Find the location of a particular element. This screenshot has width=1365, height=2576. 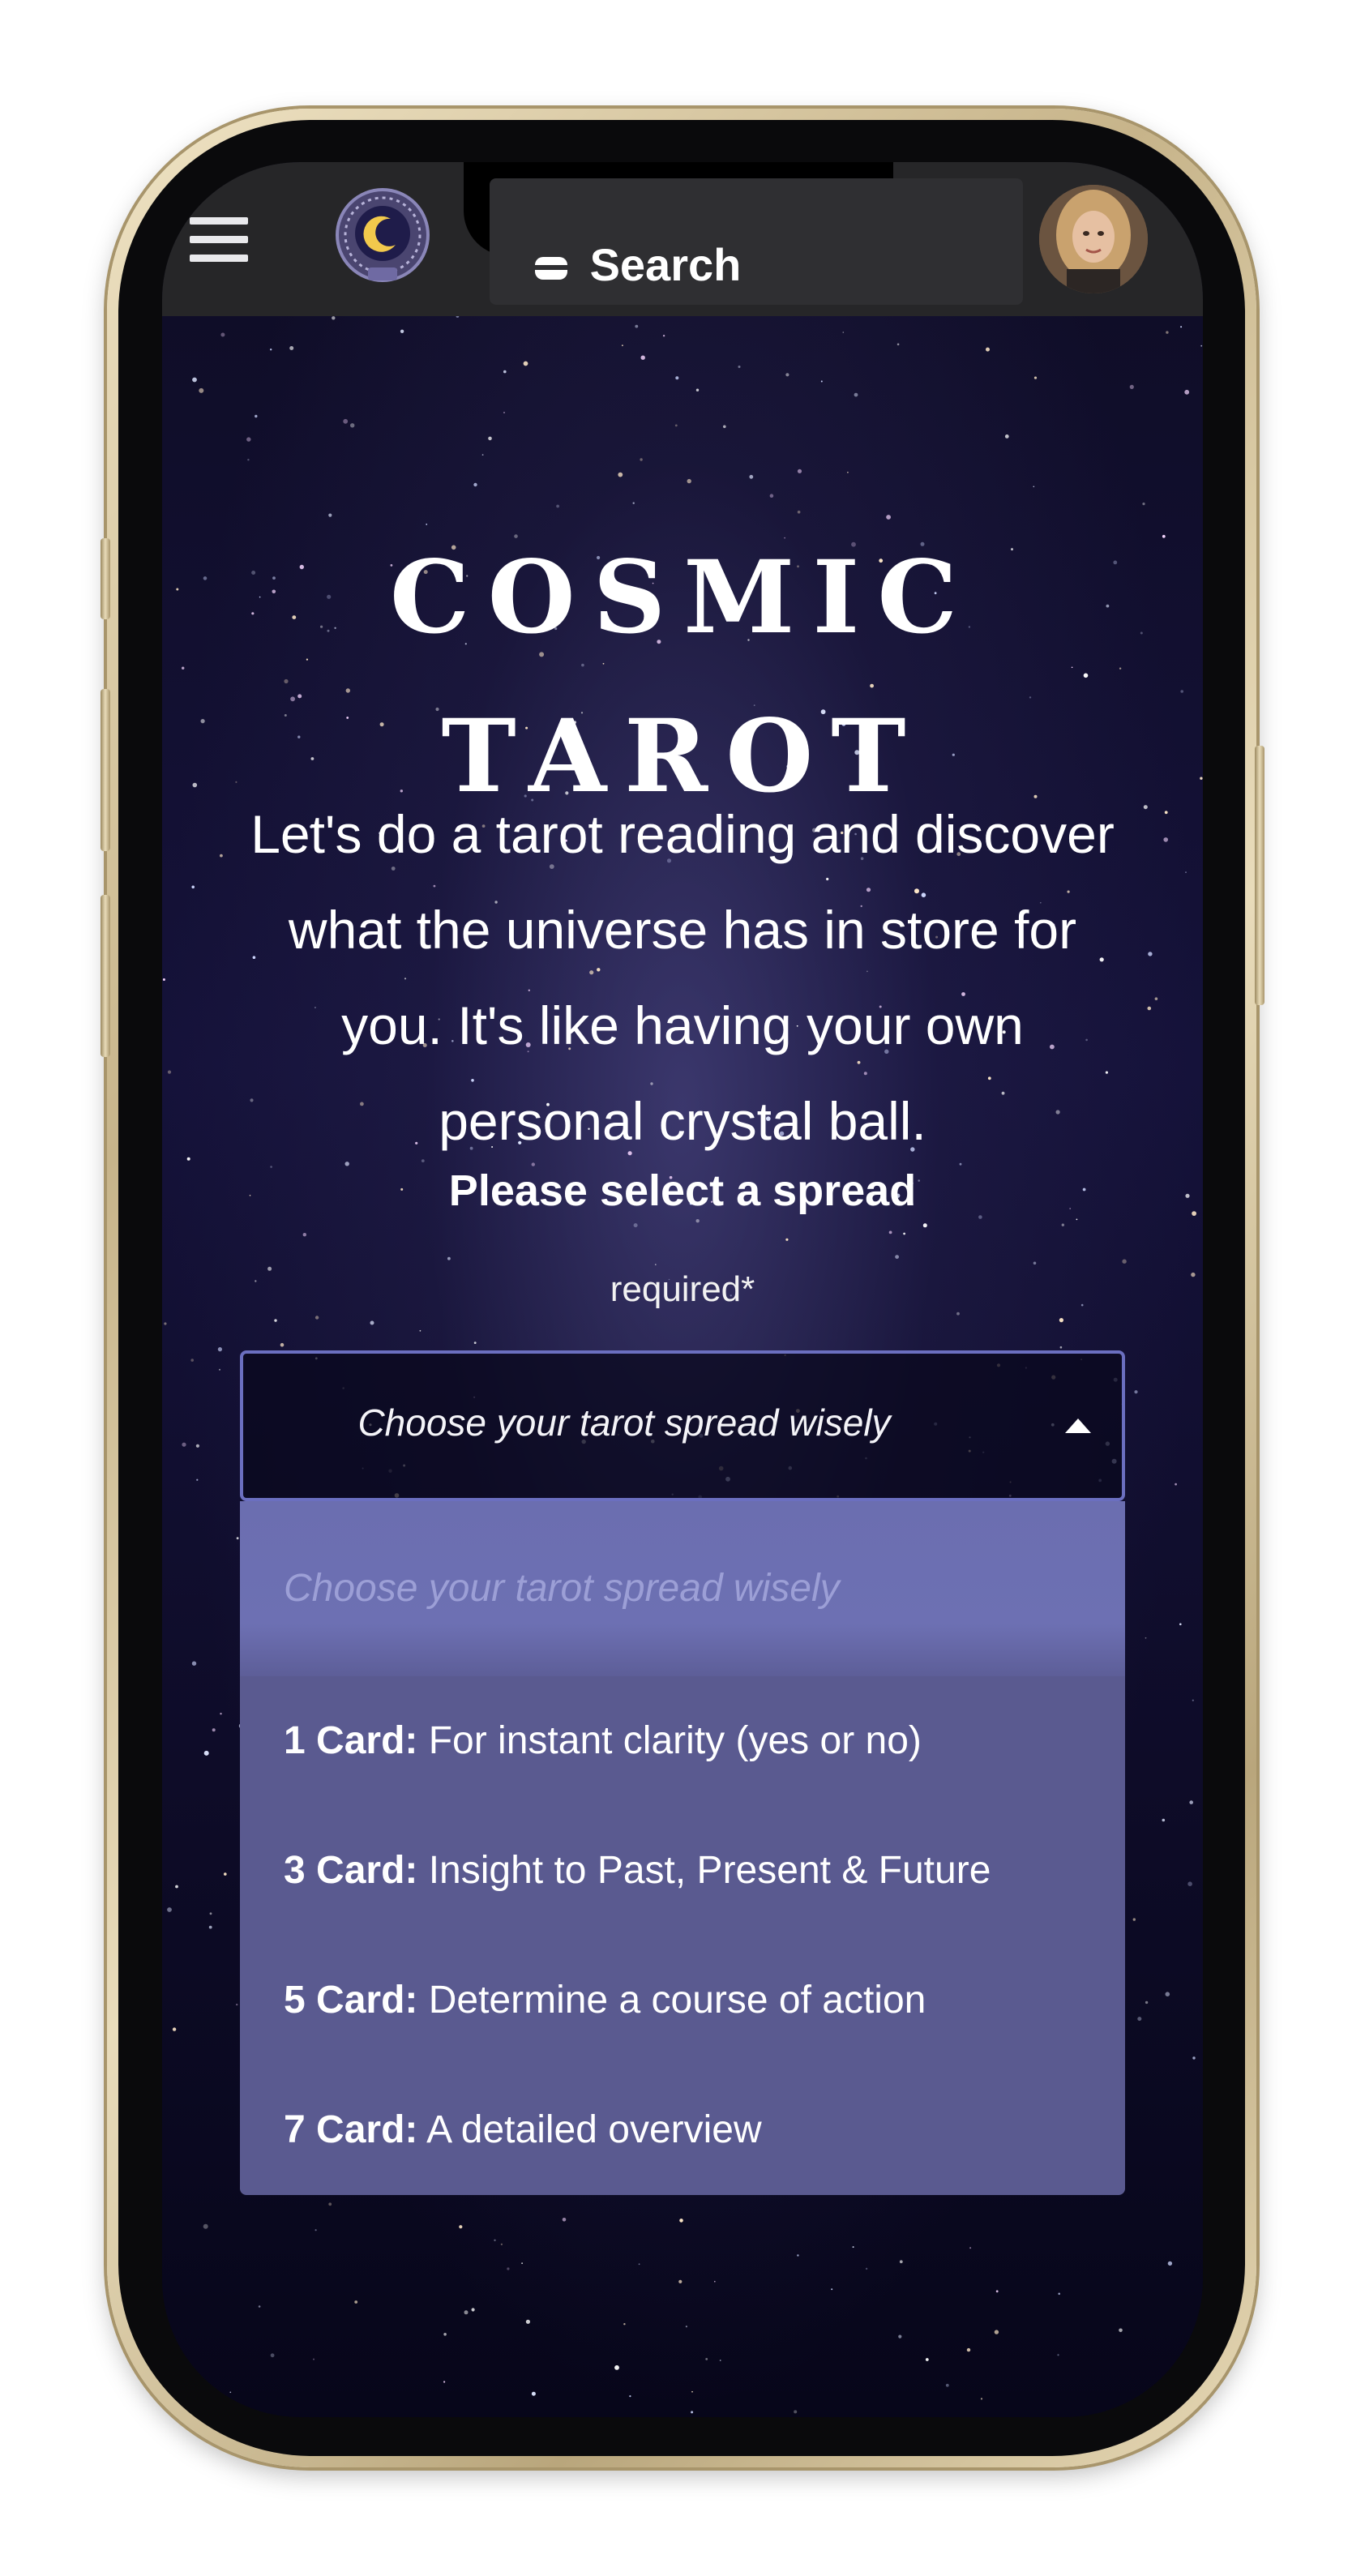

spread-option-1-card: 1 Card: For instant clarity (yes or no) is located at coordinates (682, 1741).